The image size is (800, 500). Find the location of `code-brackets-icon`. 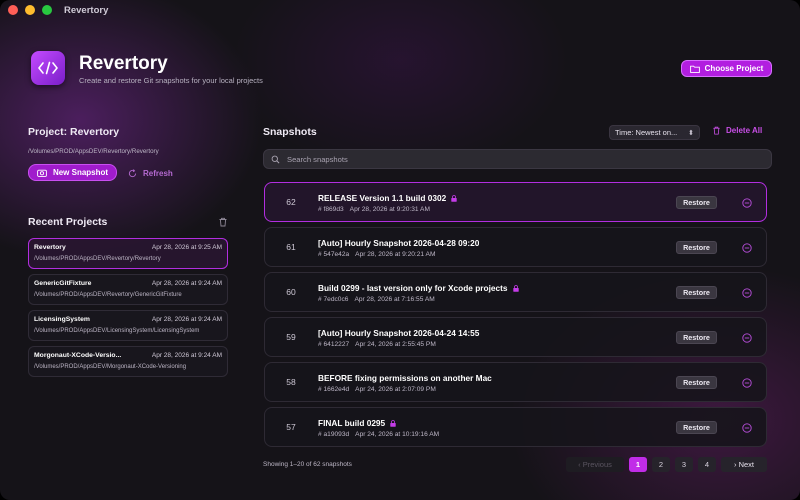

code-brackets-icon is located at coordinates (48, 68).